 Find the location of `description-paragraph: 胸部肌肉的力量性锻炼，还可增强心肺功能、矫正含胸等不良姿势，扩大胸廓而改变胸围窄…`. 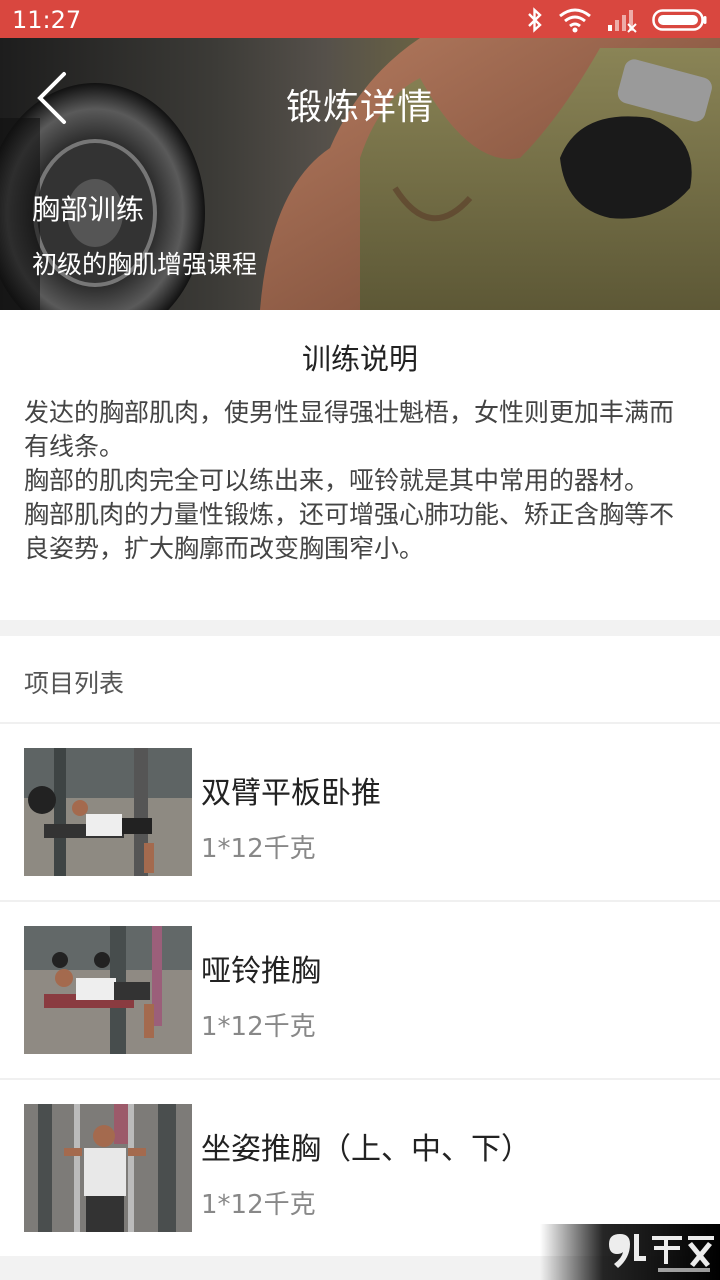

description-paragraph: 胸部肌肉的力量性锻炼，还可增强心肺功能、矫正含胸等不良姿势，扩大胸廓而改变胸围窄… is located at coordinates (349, 531).